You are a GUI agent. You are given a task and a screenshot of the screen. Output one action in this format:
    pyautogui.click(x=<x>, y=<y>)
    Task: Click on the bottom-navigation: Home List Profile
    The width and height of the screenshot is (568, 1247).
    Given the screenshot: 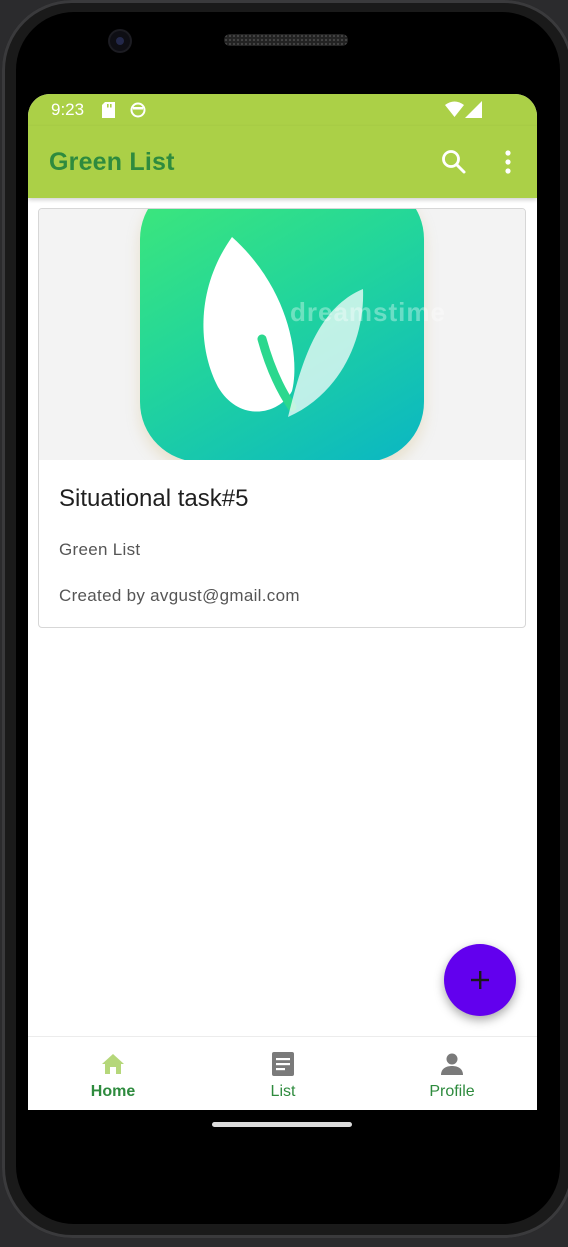 What is the action you would take?
    pyautogui.click(x=282, y=1073)
    